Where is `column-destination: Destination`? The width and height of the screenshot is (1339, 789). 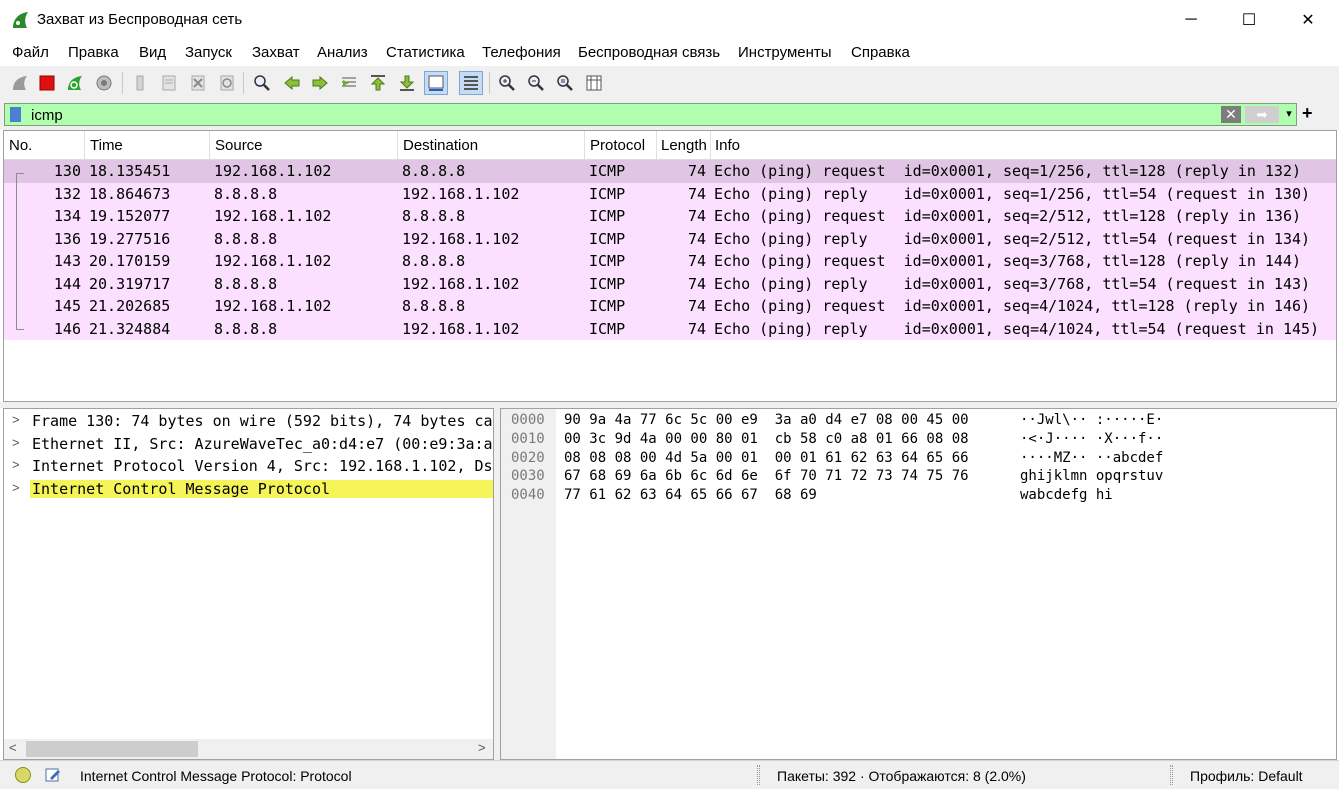
column-destination: Destination is located at coordinates (440, 145).